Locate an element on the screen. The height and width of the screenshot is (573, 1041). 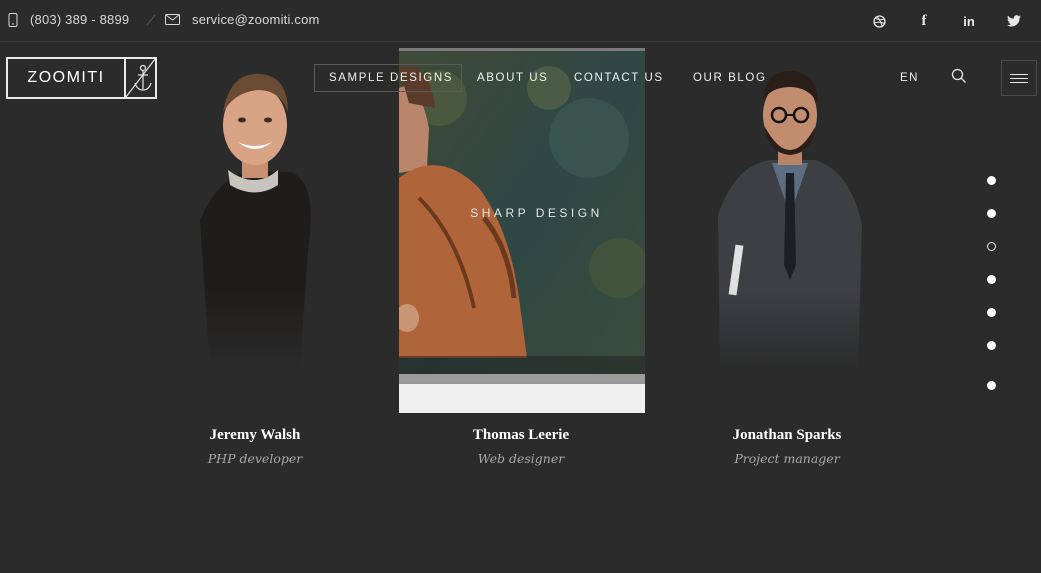
nav-contact-us: CONTACT US is located at coordinates (619, 78).